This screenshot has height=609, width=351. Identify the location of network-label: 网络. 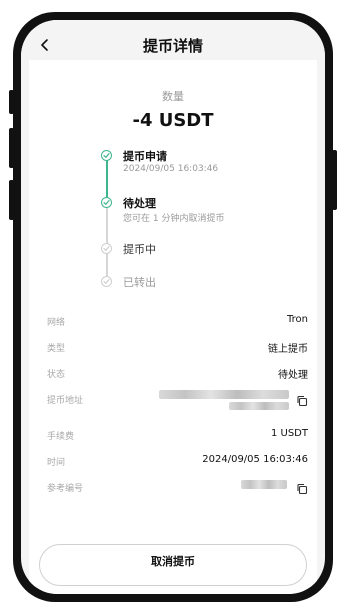
(56, 323).